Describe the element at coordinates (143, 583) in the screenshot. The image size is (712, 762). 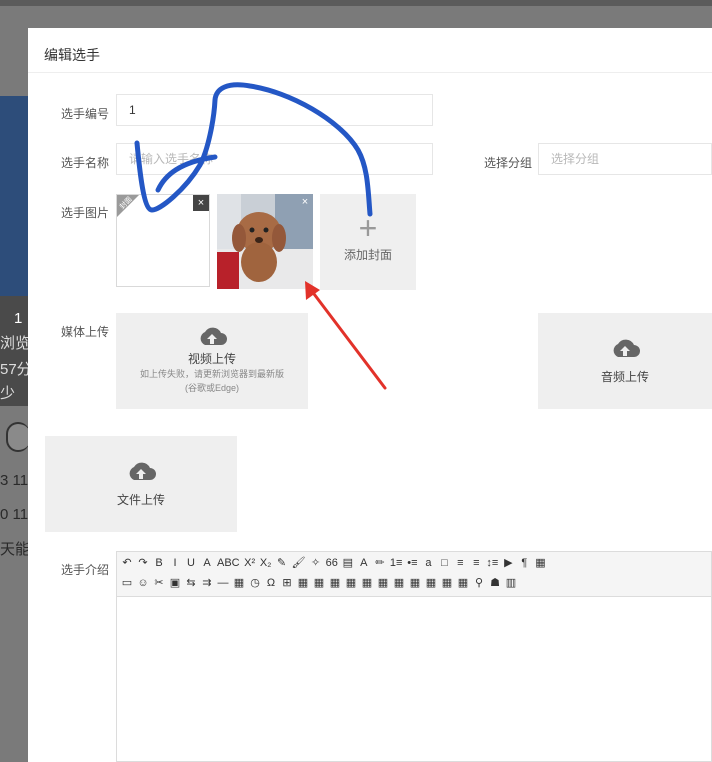
I see `toolbar-button: ☺` at that location.